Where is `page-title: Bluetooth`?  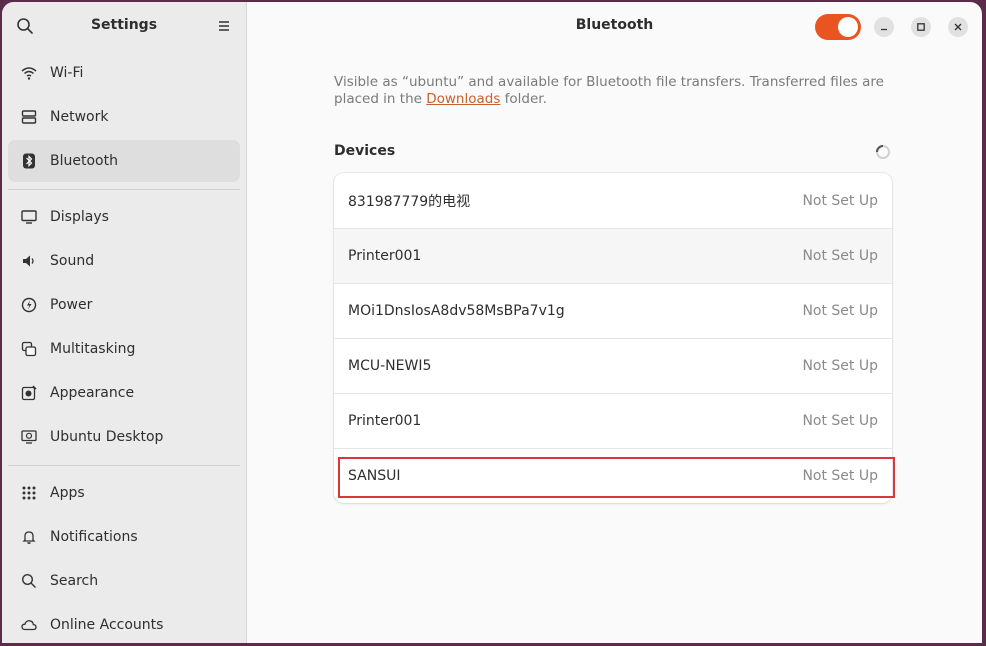
page-title: Bluetooth is located at coordinates (614, 25).